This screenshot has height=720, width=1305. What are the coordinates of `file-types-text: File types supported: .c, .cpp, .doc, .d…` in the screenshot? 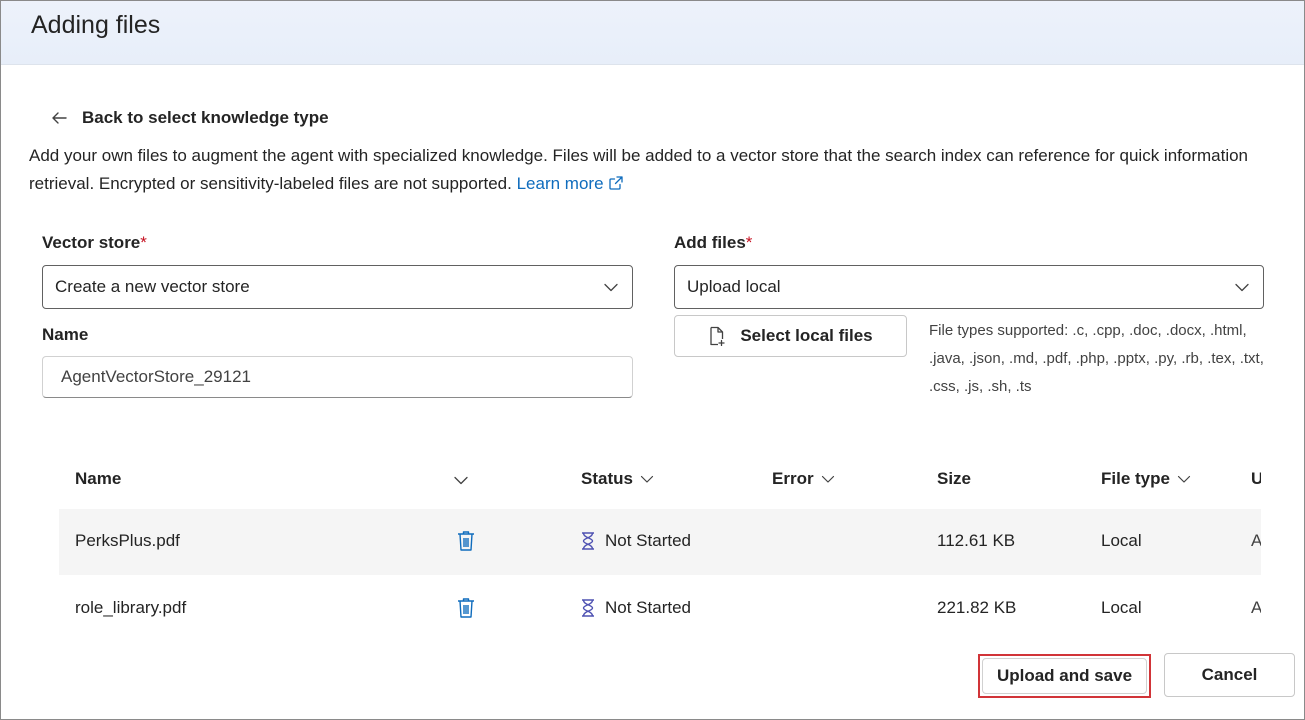 It's located at (1096, 358).